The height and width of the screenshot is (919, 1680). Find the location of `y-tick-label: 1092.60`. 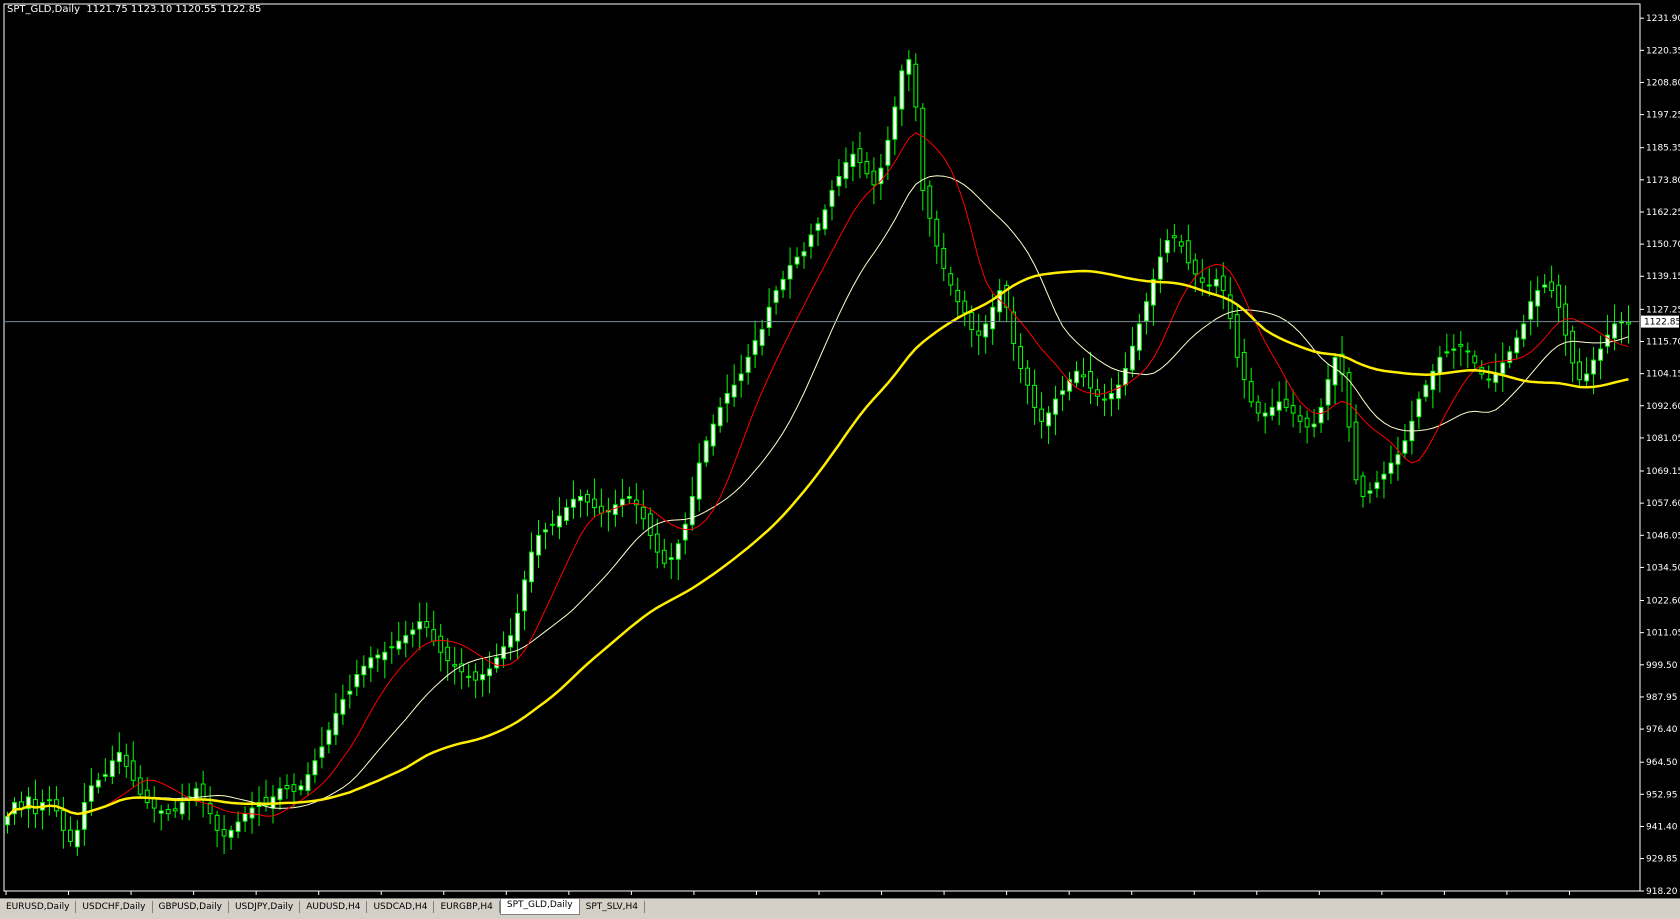

y-tick-label: 1092.60 is located at coordinates (1663, 407).